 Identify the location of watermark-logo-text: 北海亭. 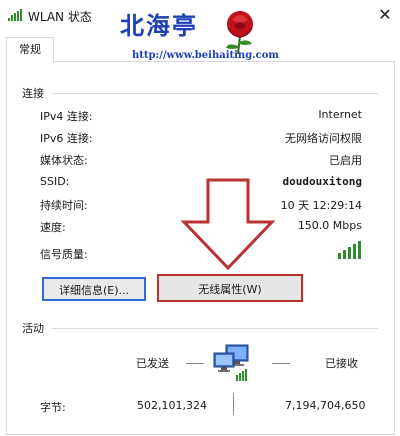
(159, 25).